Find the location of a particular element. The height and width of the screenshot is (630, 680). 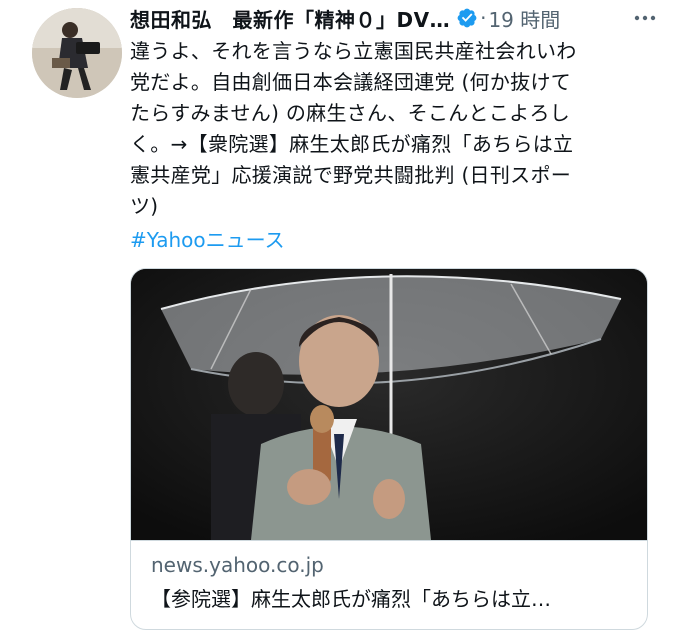

tweet-text-line: ツ) is located at coordinates (144, 206).